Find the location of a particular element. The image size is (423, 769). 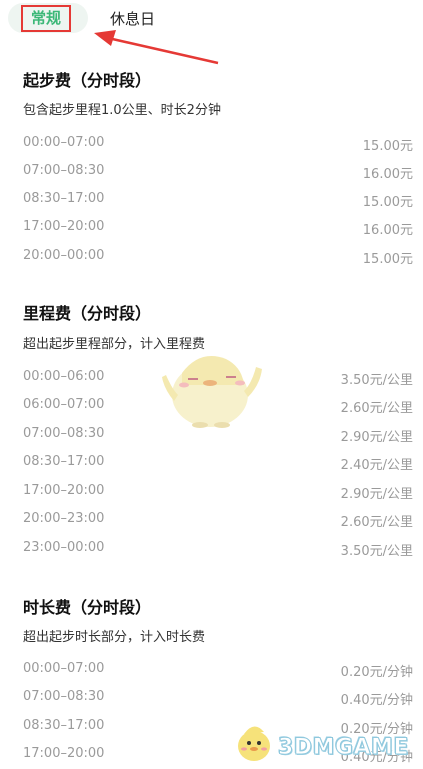

price: 2.40元/公里 is located at coordinates (376, 465).